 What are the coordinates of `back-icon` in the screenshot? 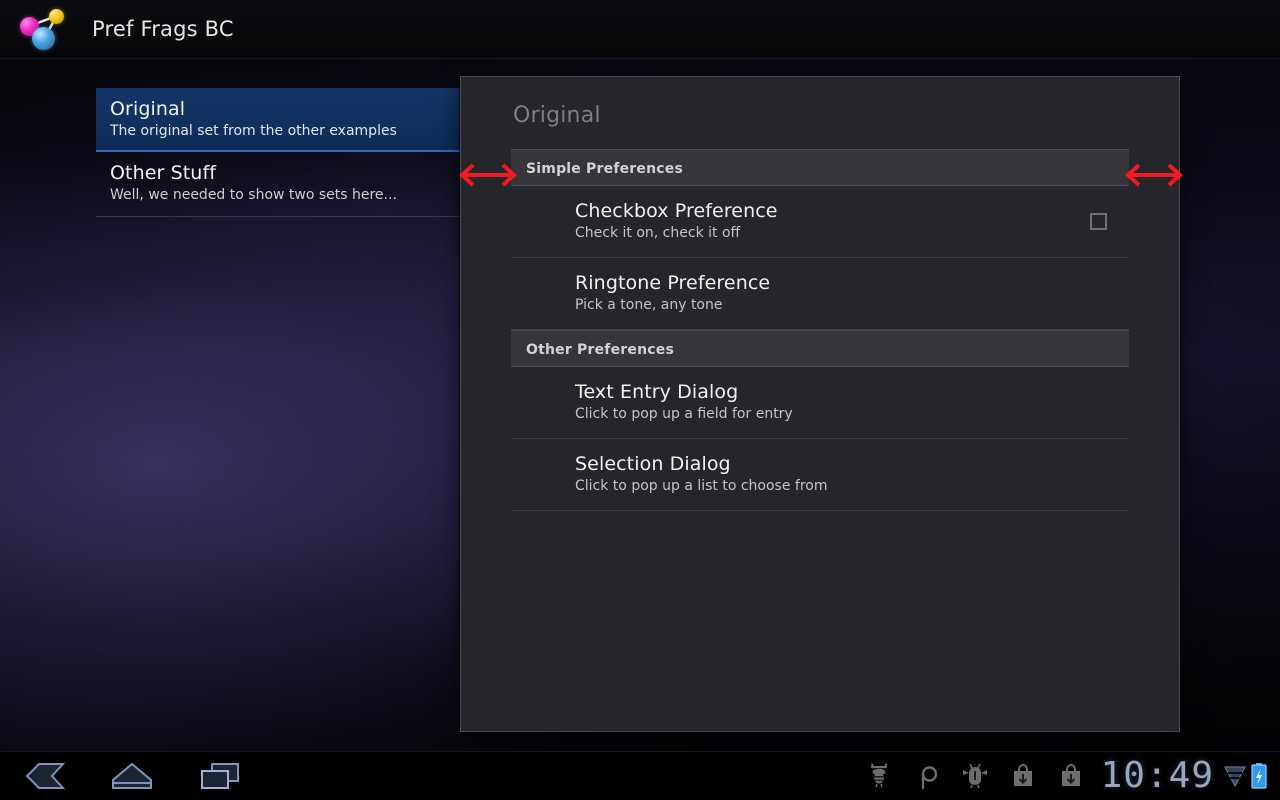 It's located at (44, 776).